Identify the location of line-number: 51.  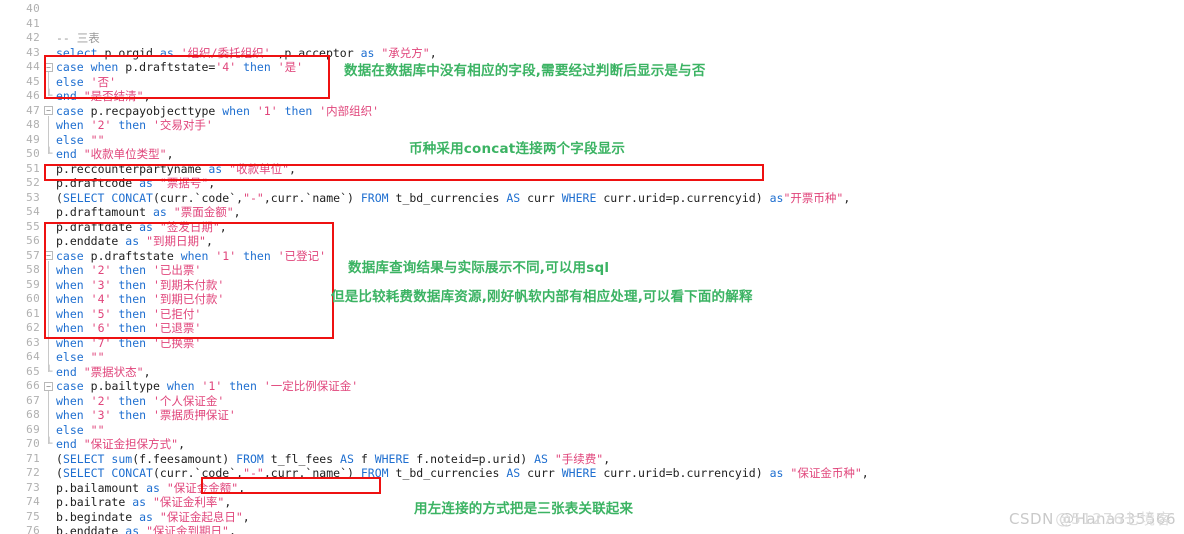
(33, 168).